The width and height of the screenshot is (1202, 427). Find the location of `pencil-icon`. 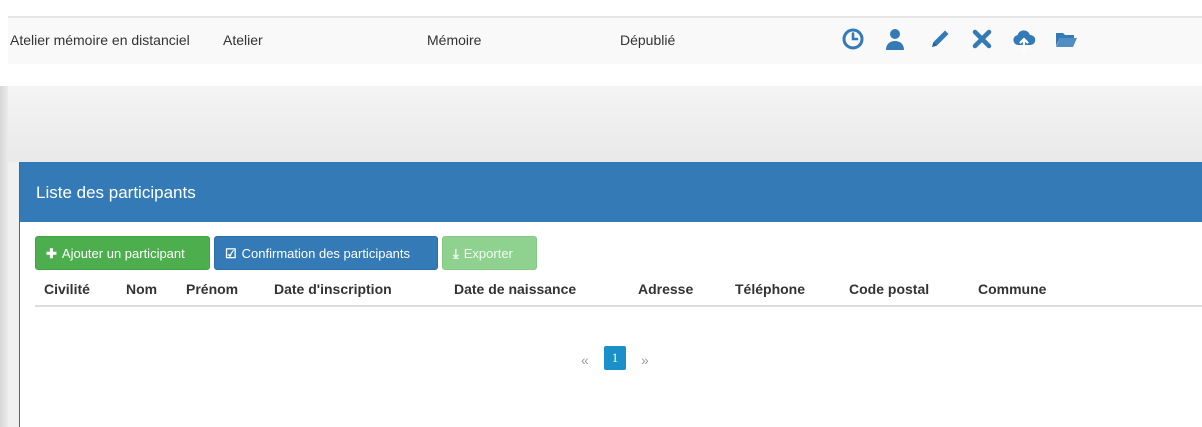

pencil-icon is located at coordinates (941, 40).